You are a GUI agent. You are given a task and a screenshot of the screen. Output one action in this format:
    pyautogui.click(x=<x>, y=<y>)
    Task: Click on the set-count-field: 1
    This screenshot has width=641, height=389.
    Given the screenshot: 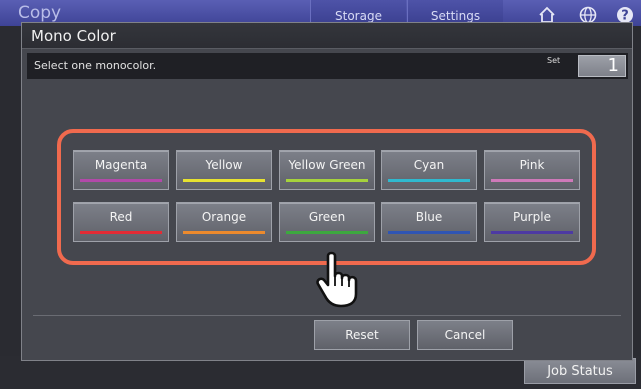 What is the action you would take?
    pyautogui.click(x=602, y=66)
    